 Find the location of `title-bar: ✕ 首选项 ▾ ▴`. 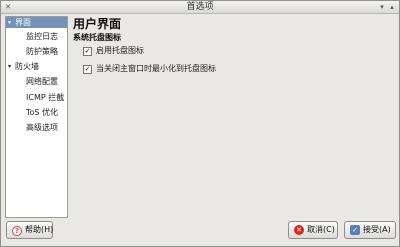

title-bar: ✕ 首选项 ▾ ▴ is located at coordinates (200, 7).